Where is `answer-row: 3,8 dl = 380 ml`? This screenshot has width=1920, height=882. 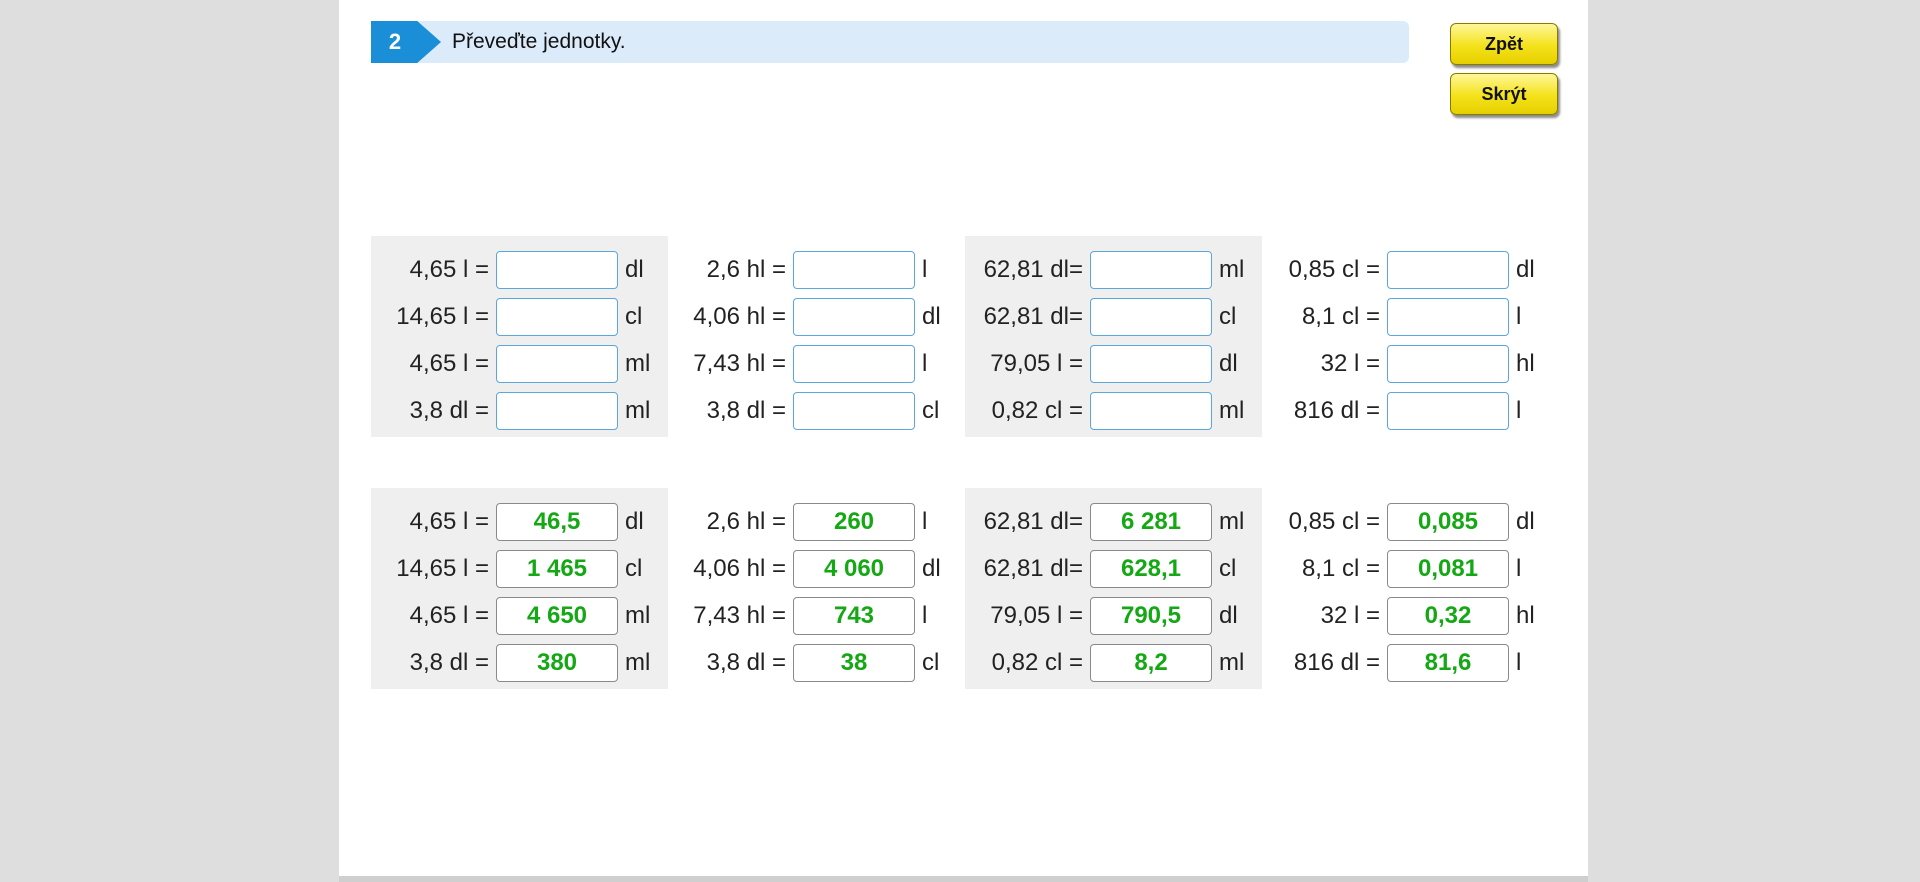 answer-row: 3,8 dl = 380 ml is located at coordinates (519, 662).